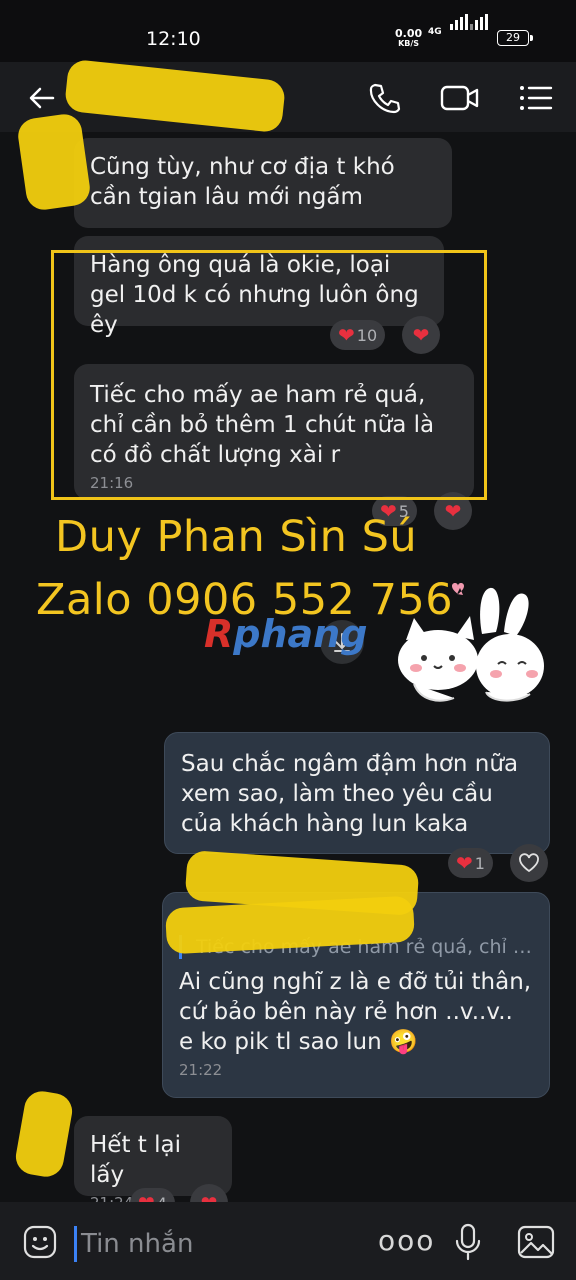 This screenshot has height=1280, width=576. I want to click on emoji-icon, so click(40, 1242).